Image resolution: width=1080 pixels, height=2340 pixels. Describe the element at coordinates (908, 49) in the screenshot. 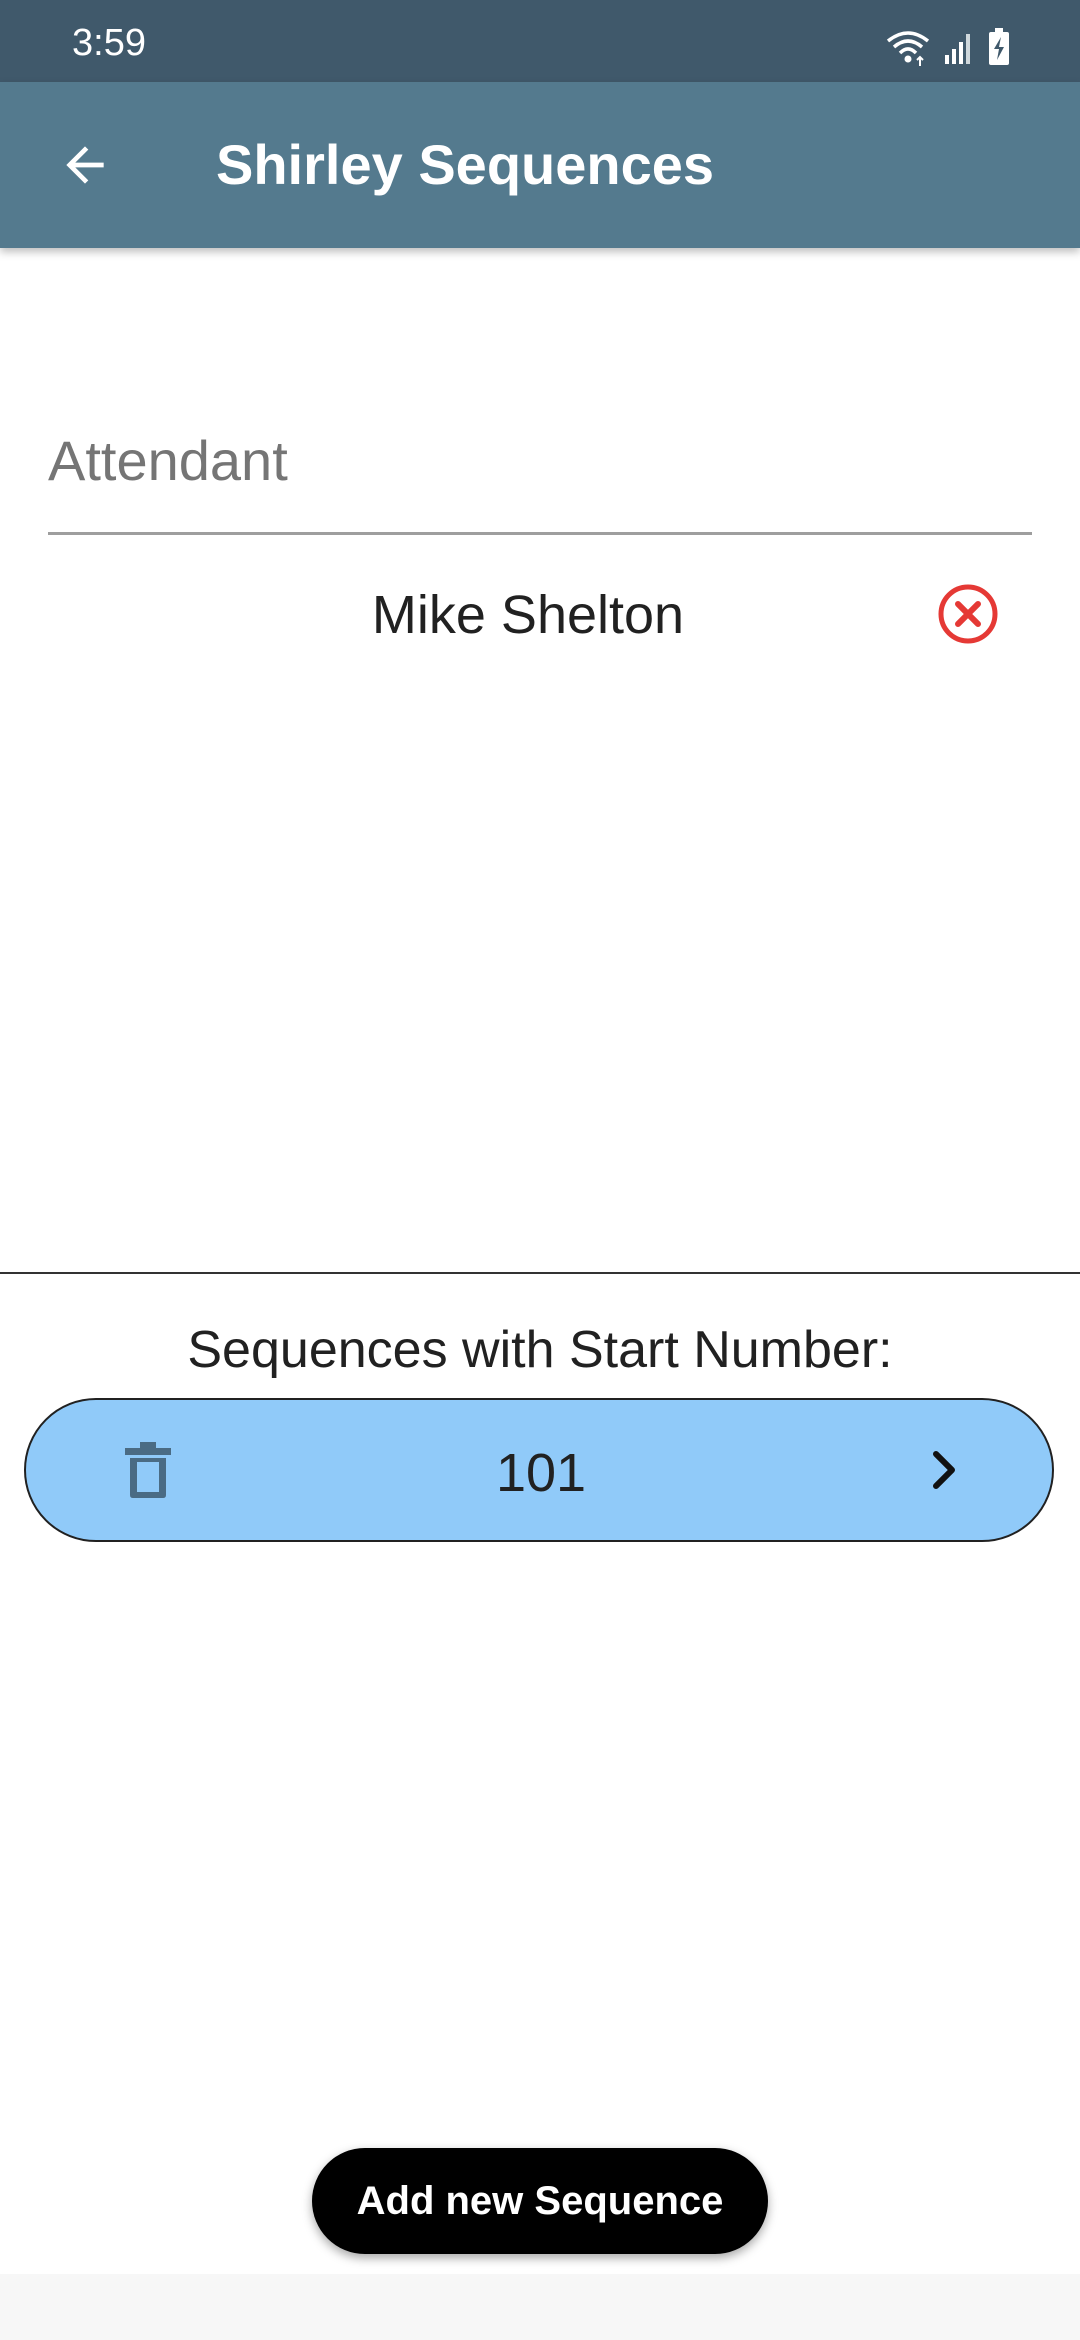

I see `wifi-icon` at that location.